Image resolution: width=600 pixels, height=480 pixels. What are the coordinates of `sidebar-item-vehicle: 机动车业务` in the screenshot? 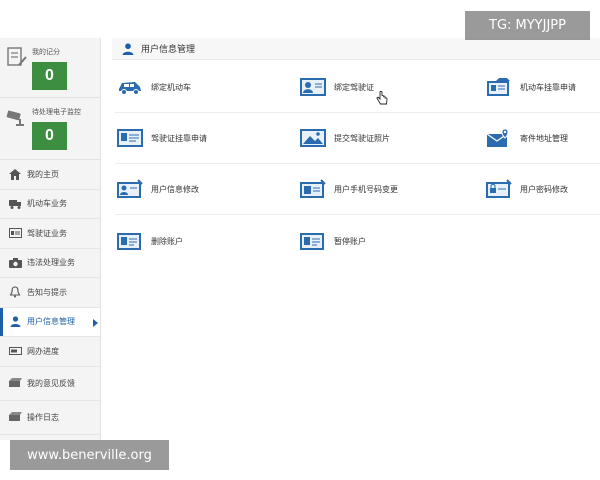 It's located at (50, 204).